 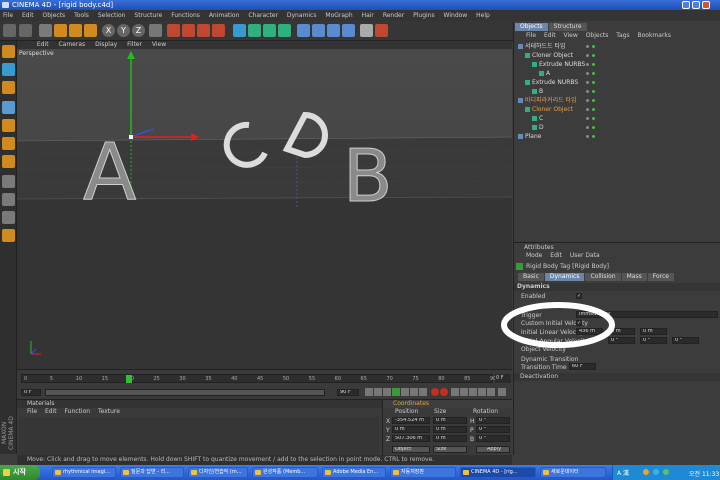 What do you see at coordinates (706, 5) in the screenshot?
I see `close-button` at bounding box center [706, 5].